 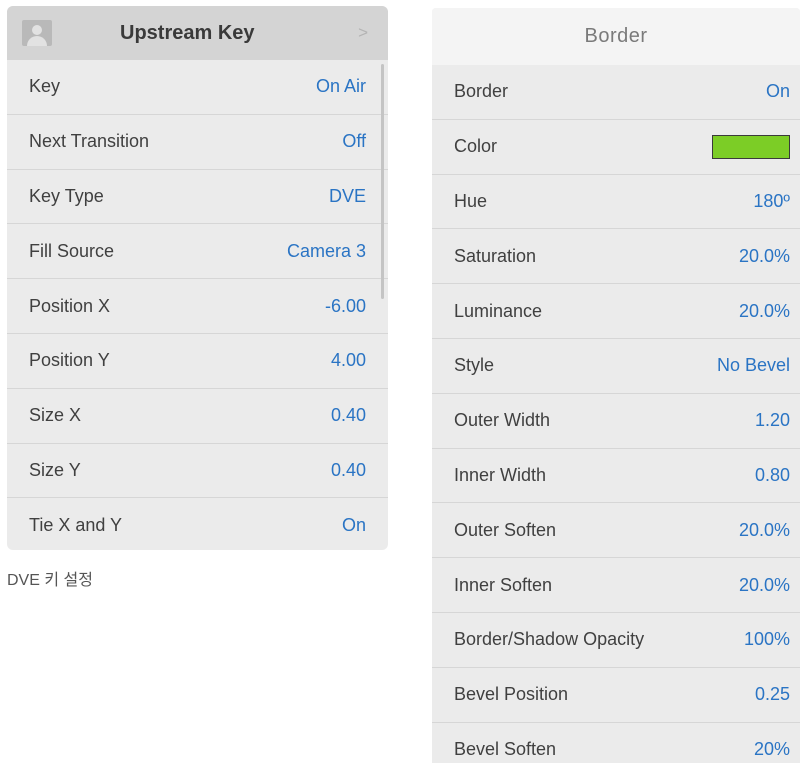 I want to click on setting-value: 4.00, so click(x=348, y=360).